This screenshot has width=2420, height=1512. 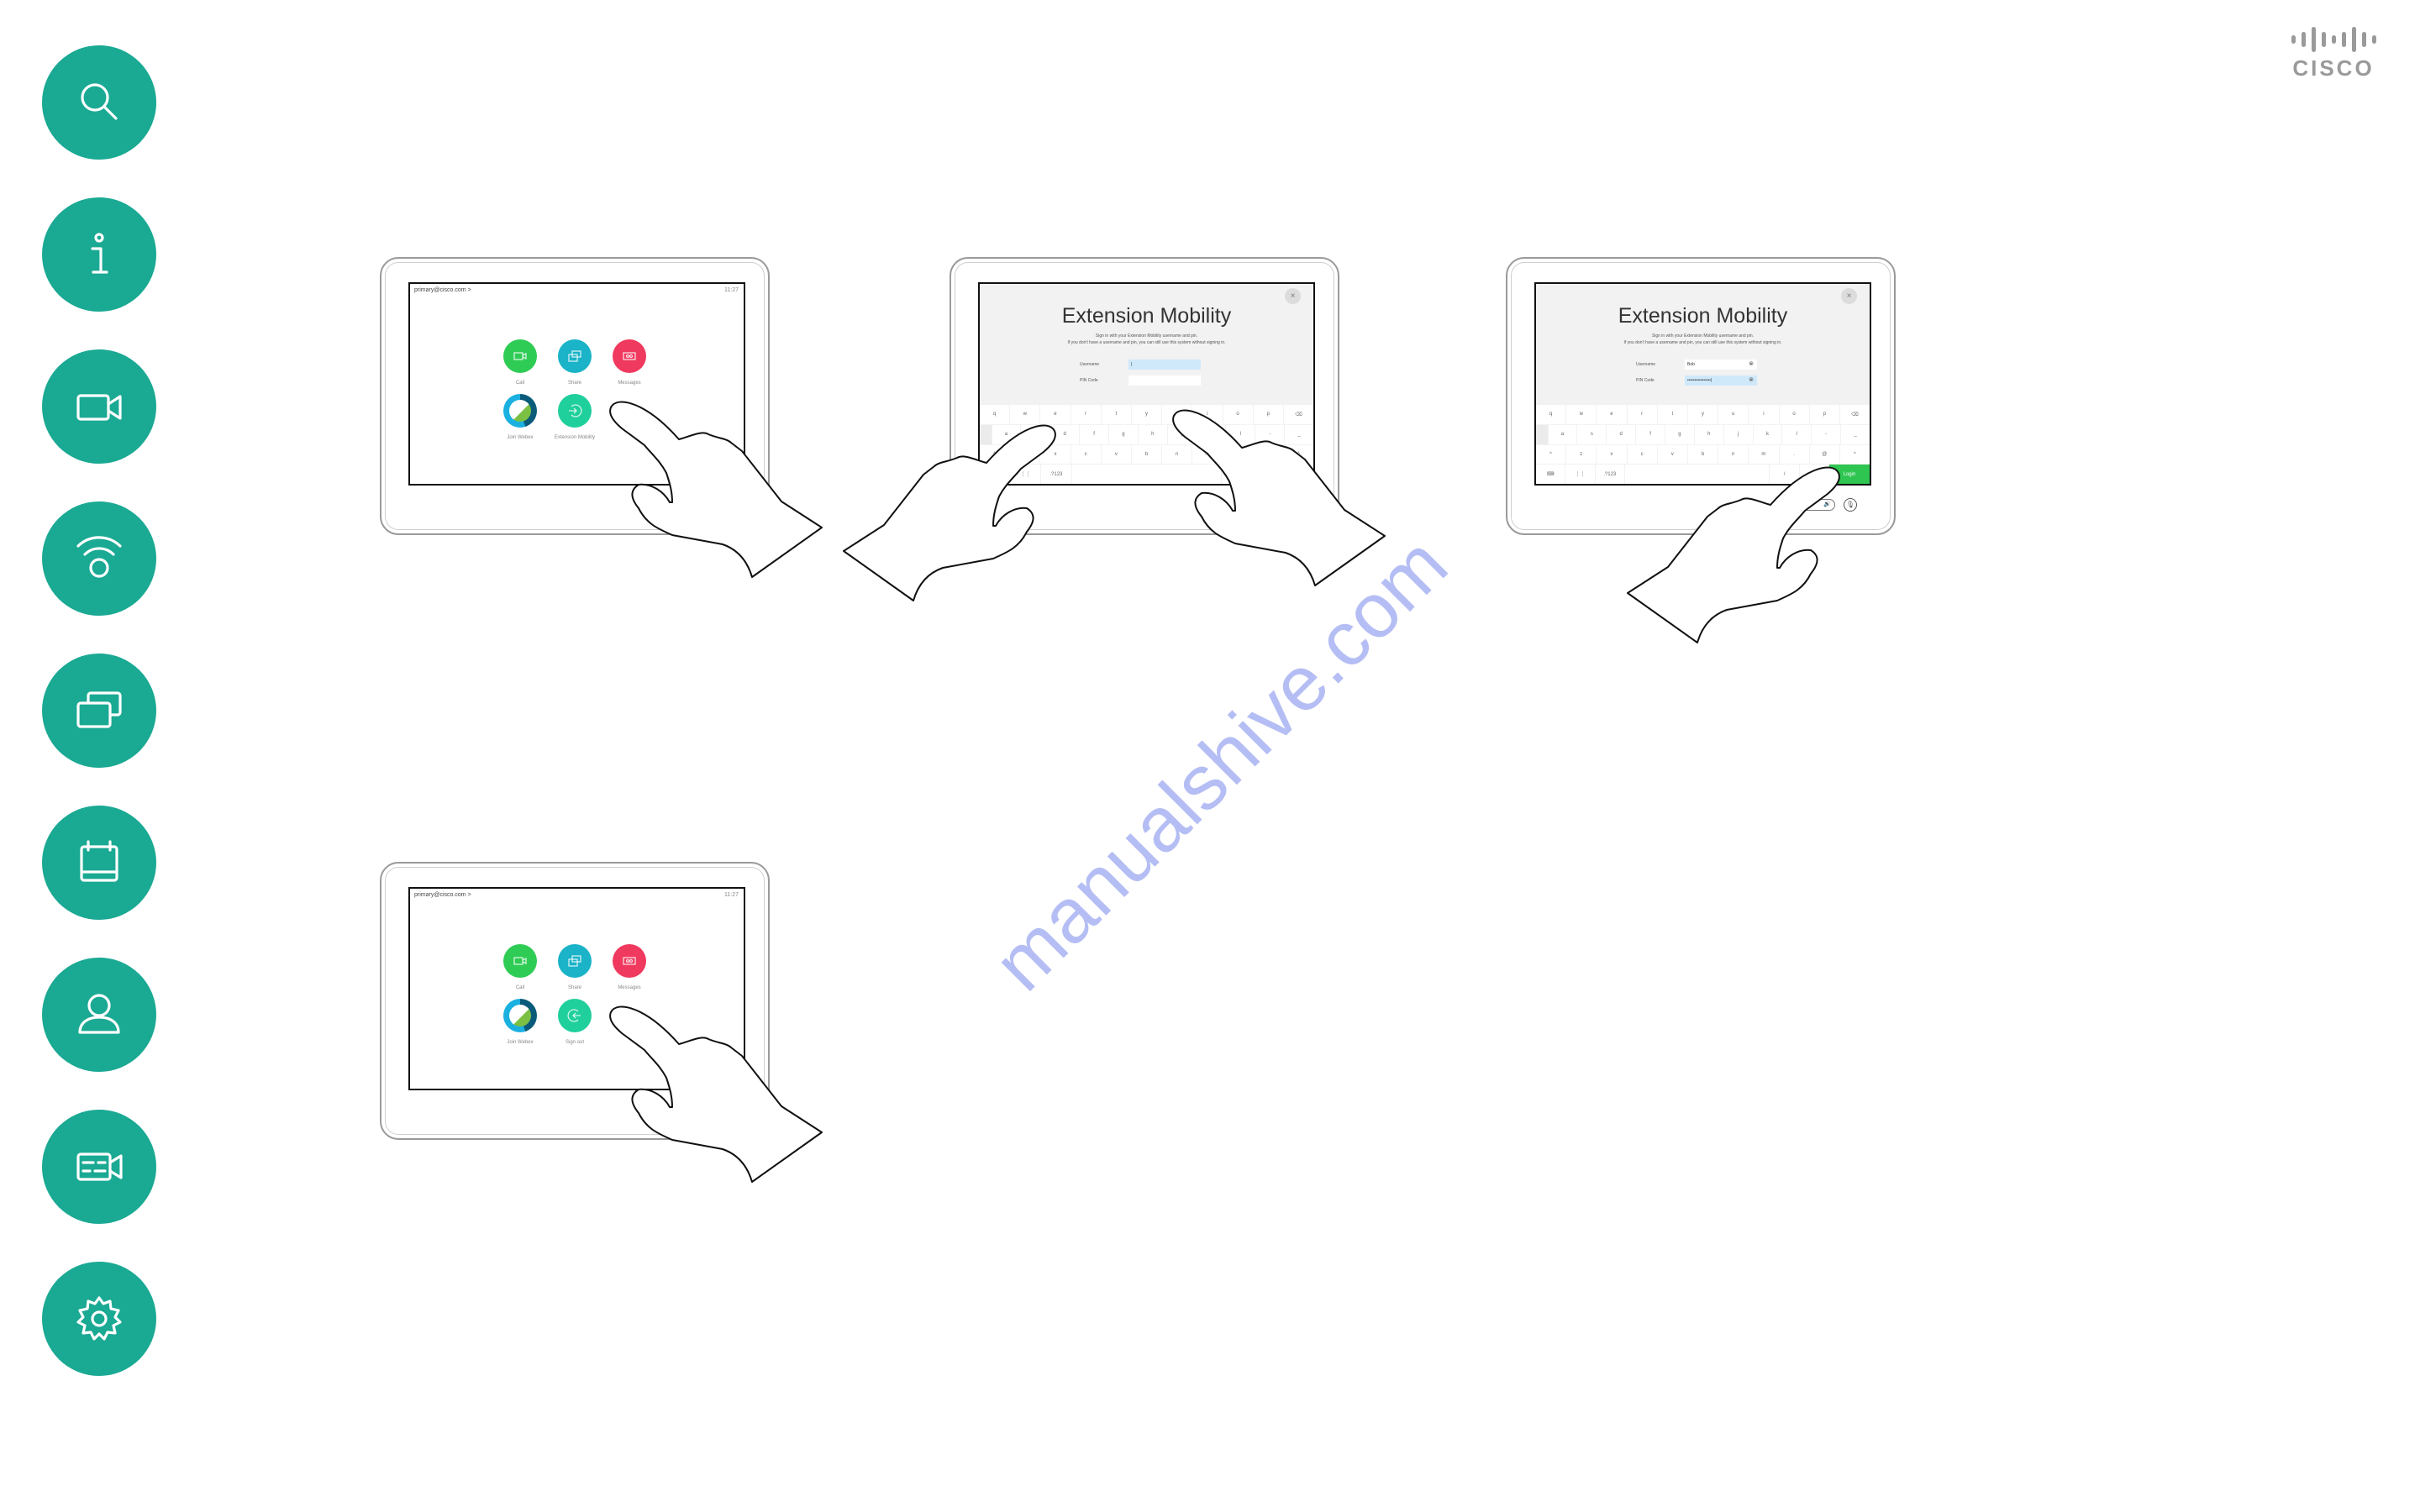 I want to click on key: y, so click(x=1703, y=414).